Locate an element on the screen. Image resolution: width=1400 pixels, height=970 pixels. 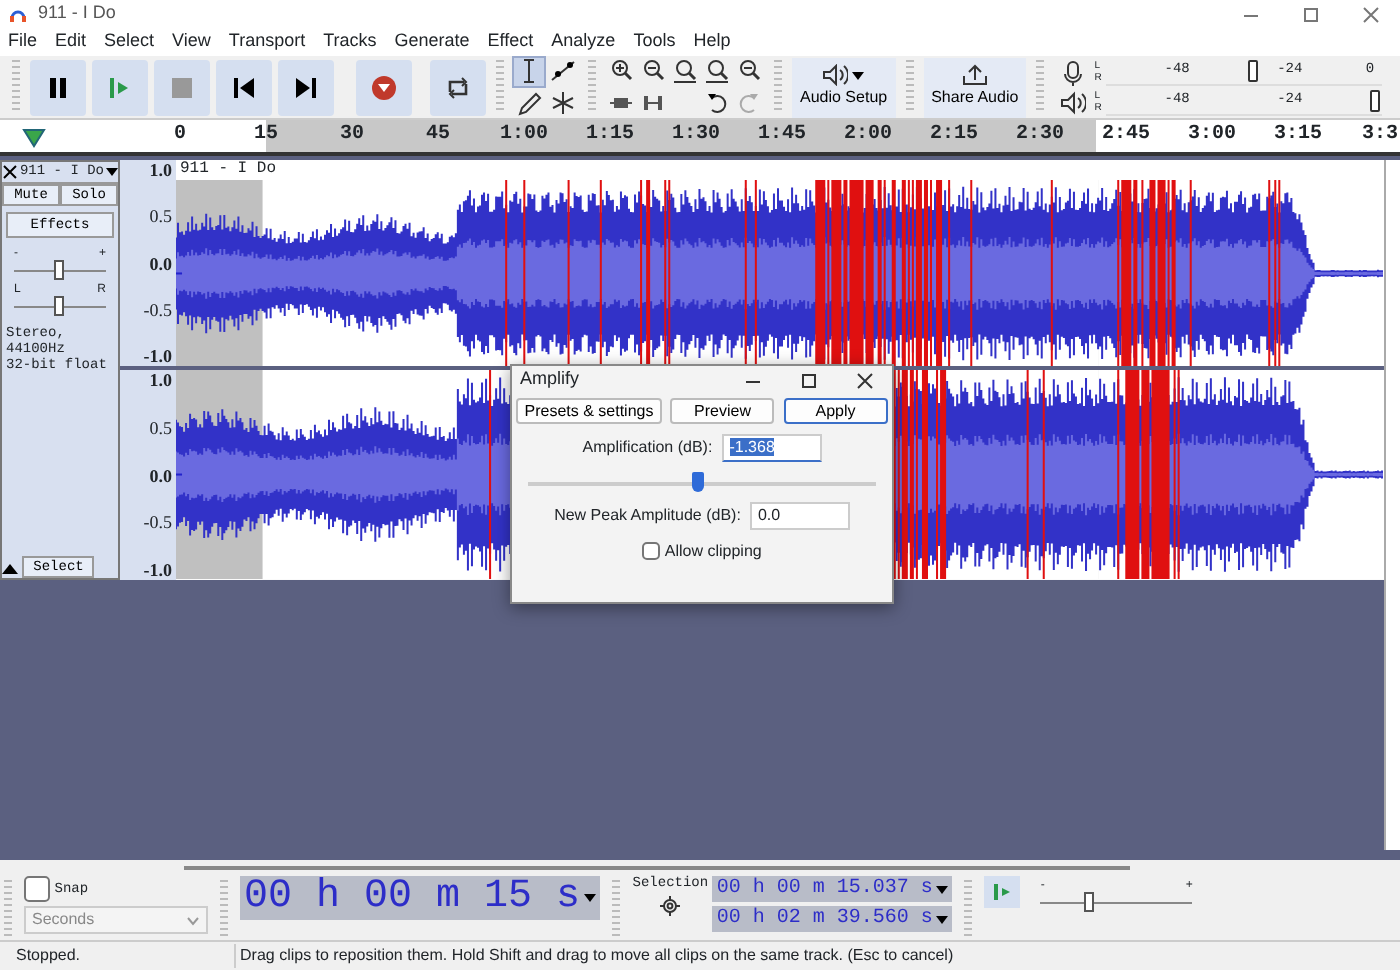
stop-icon is located at coordinates (182, 87).